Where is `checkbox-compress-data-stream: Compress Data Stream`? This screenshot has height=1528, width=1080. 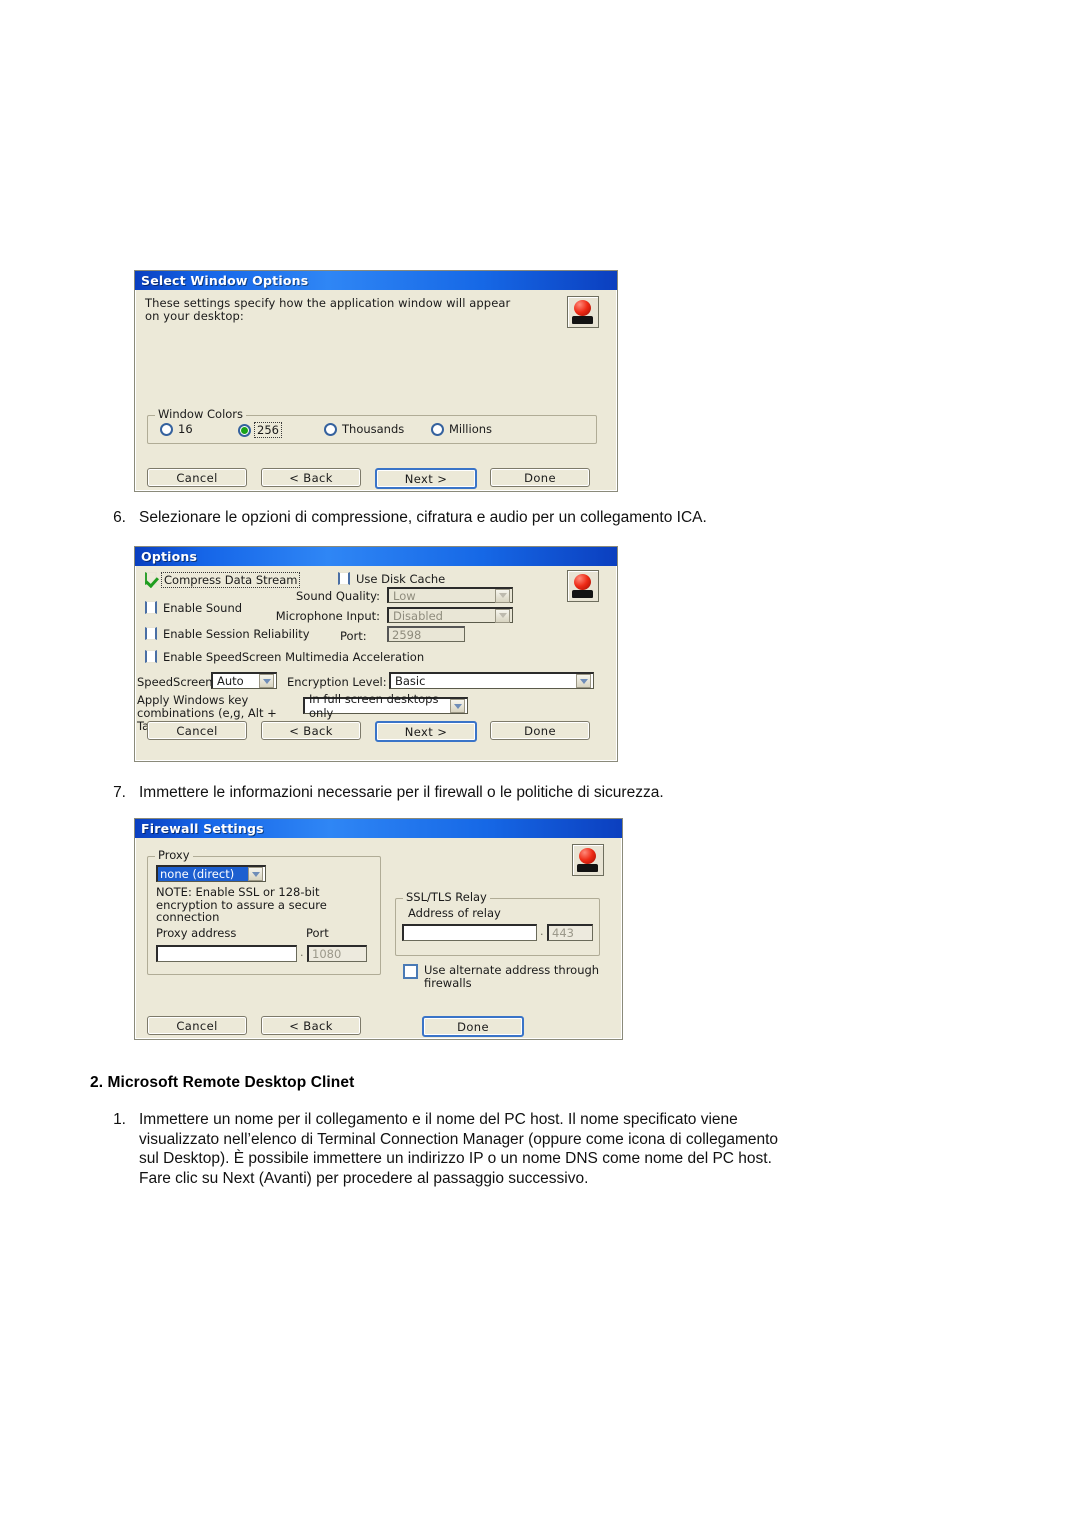
checkbox-compress-data-stream: Compress Data Stream is located at coordinates (223, 580).